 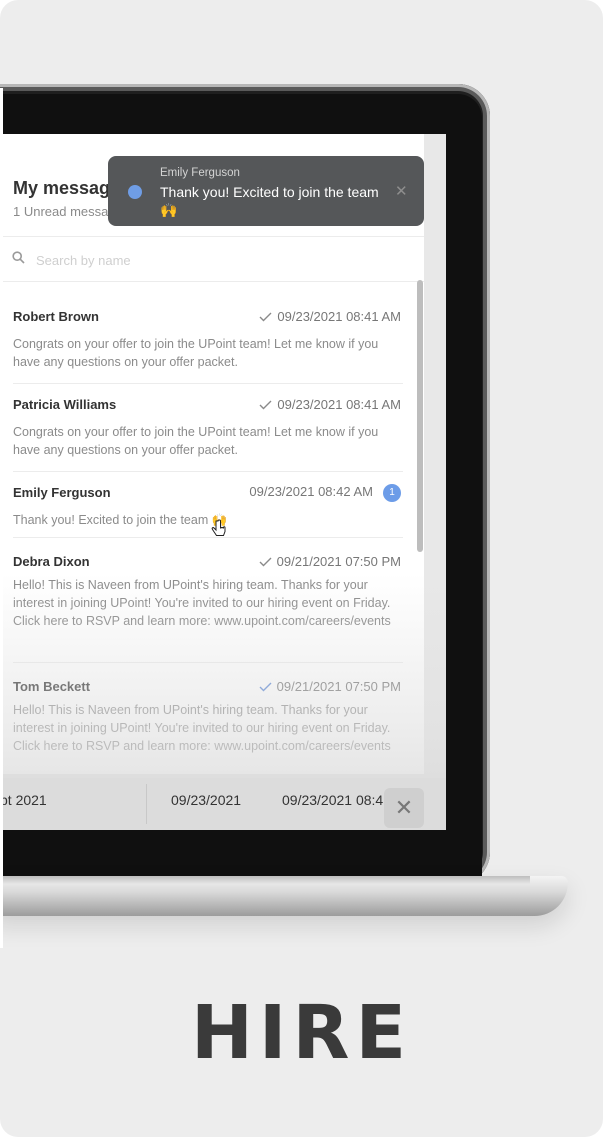 What do you see at coordinates (269, 201) in the screenshot?
I see `toast-message: Thank you! Excited to join the team 🙌` at bounding box center [269, 201].